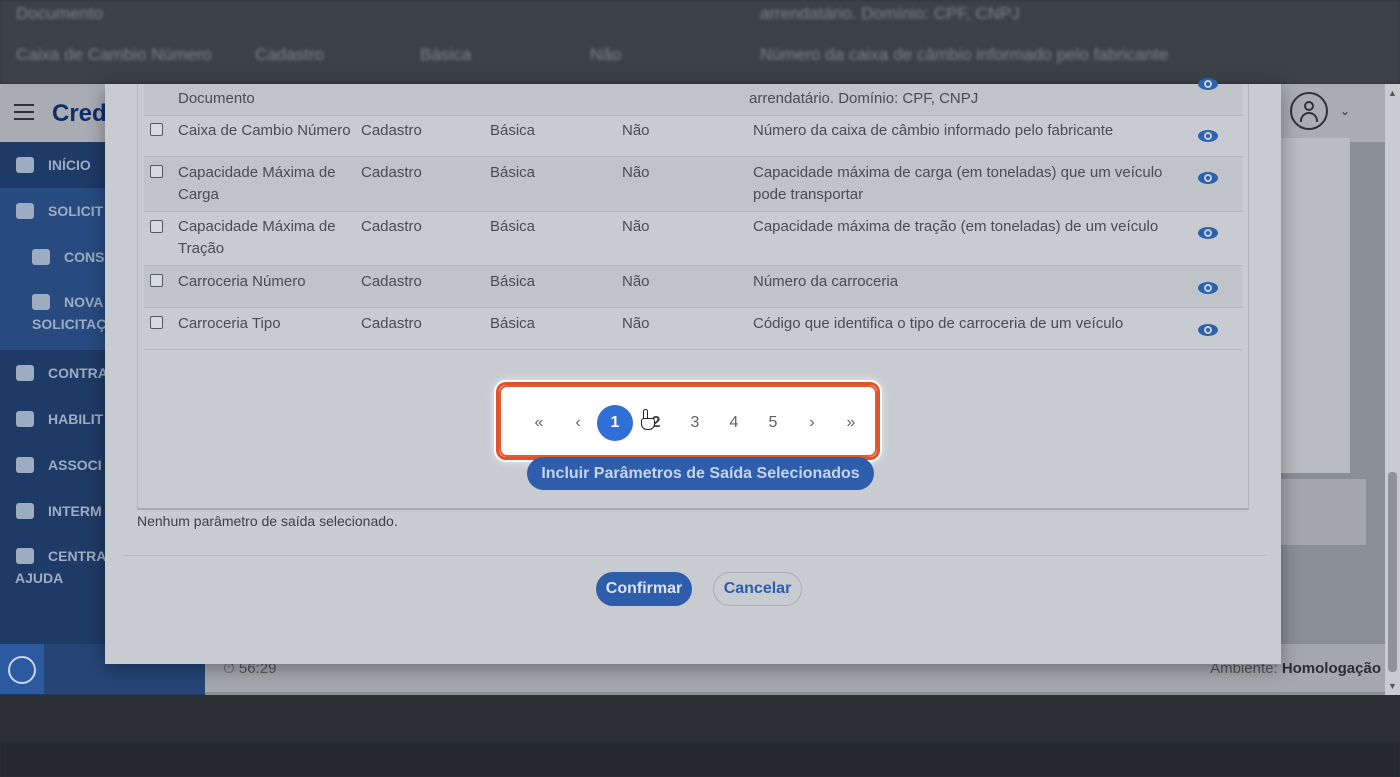 The height and width of the screenshot is (777, 1400). Describe the element at coordinates (216, 98) in the screenshot. I see `param-name: Documento` at that location.